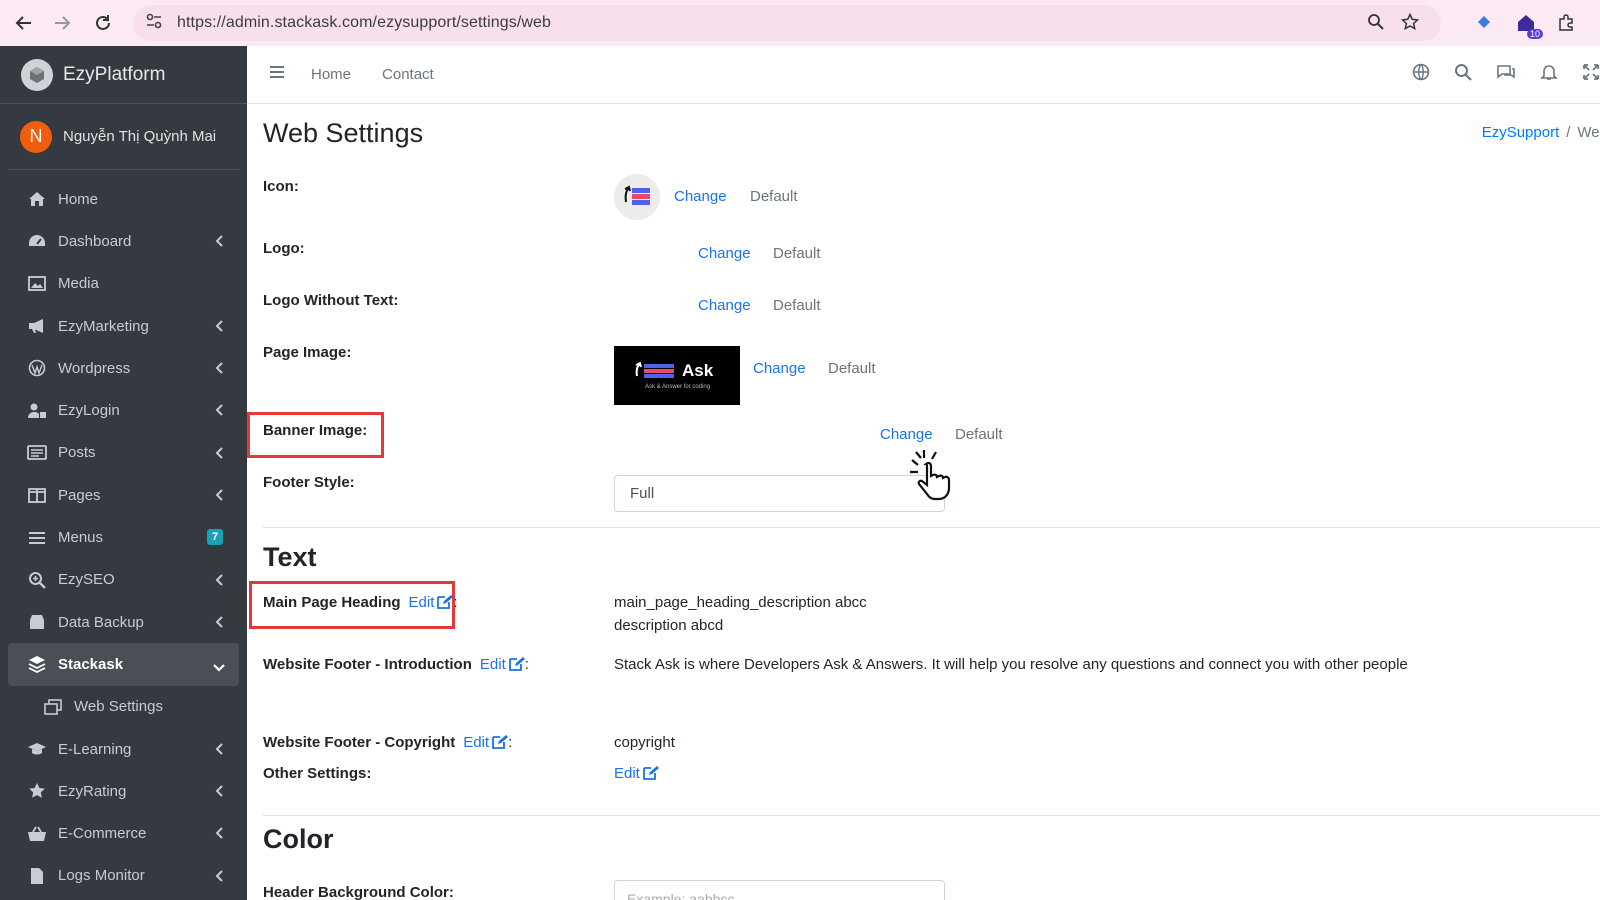 This screenshot has height=900, width=1600. What do you see at coordinates (123, 495) in the screenshot?
I see `sidebar-item-pages: Pages` at bounding box center [123, 495].